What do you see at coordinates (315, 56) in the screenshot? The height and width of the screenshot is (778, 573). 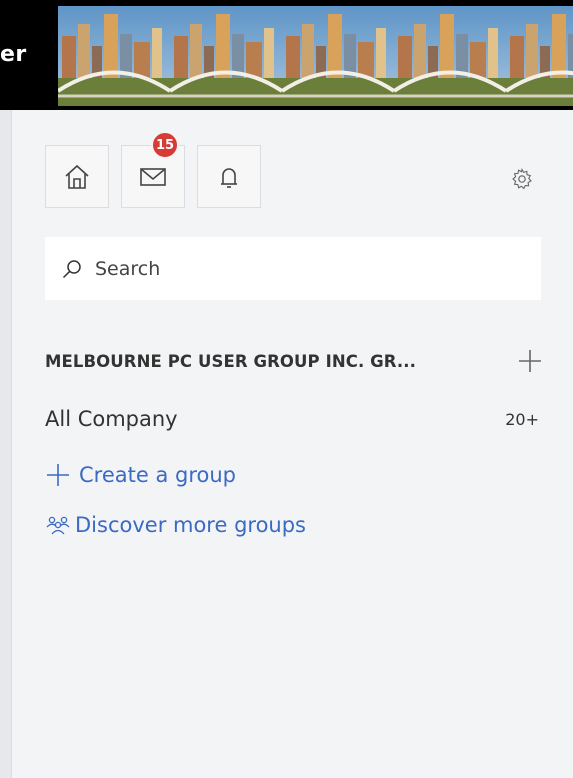 I see `city-skyline-banner` at bounding box center [315, 56].